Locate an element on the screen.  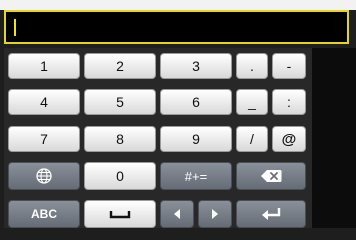
globe-icon is located at coordinates (44, 176).